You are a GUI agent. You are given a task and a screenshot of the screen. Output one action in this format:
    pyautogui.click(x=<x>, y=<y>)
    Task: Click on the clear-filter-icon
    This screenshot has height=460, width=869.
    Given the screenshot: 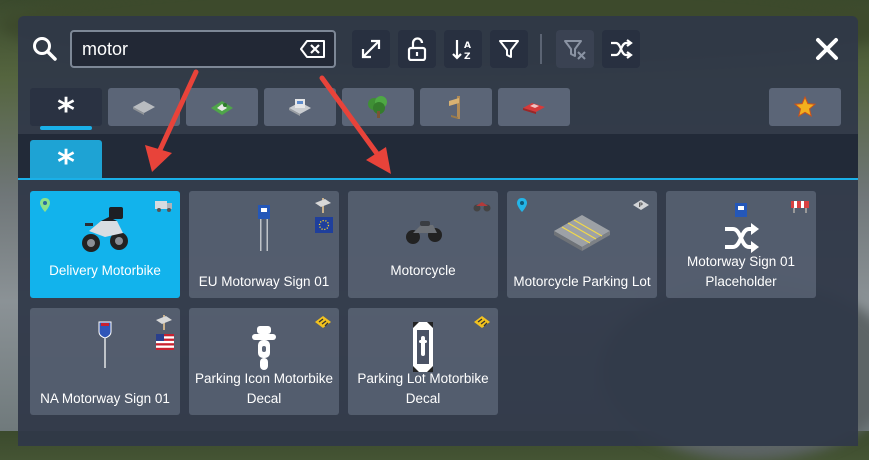 What is the action you would take?
    pyautogui.click(x=575, y=50)
    